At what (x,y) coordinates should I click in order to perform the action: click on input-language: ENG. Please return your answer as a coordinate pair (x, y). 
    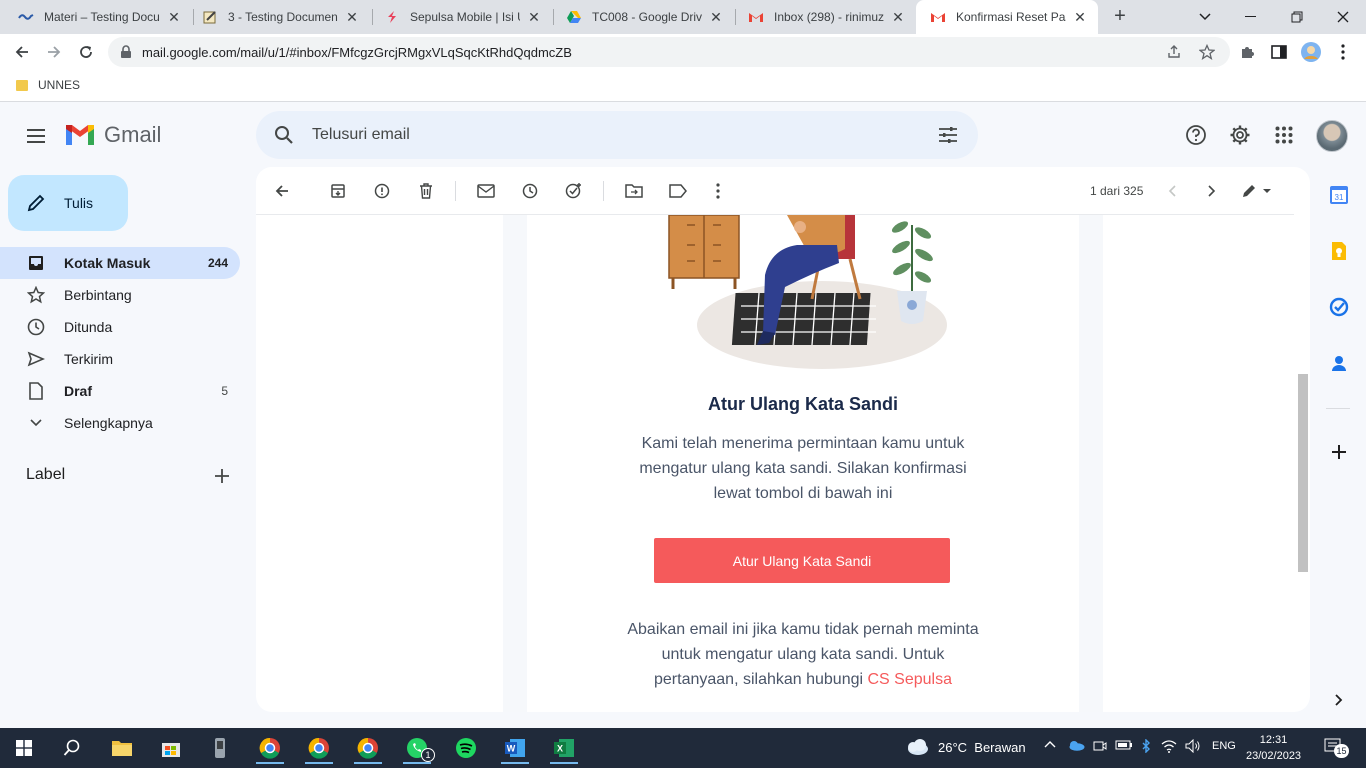
    Looking at the image, I should click on (1224, 746).